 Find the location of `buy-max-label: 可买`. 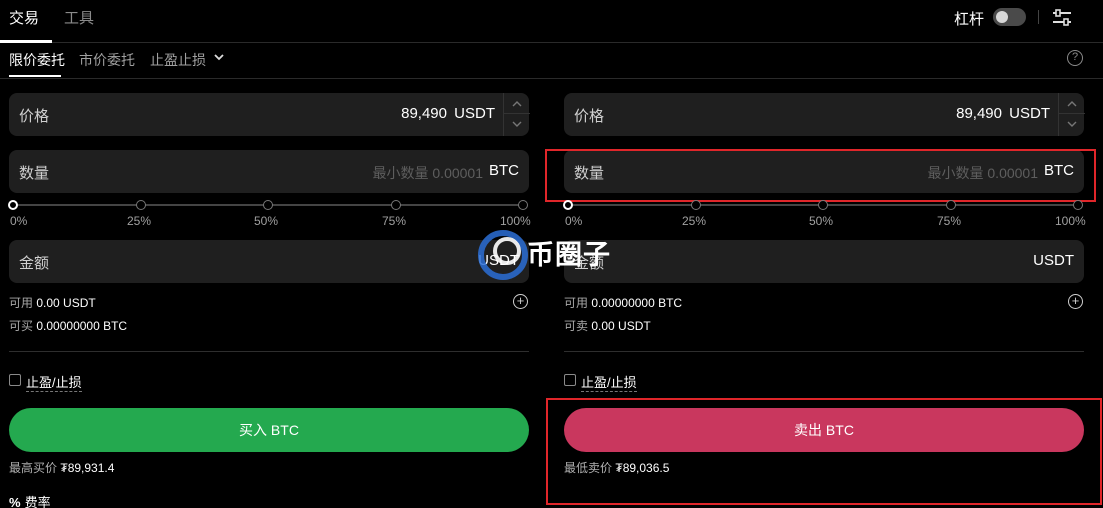

buy-max-label: 可买 is located at coordinates (21, 326).